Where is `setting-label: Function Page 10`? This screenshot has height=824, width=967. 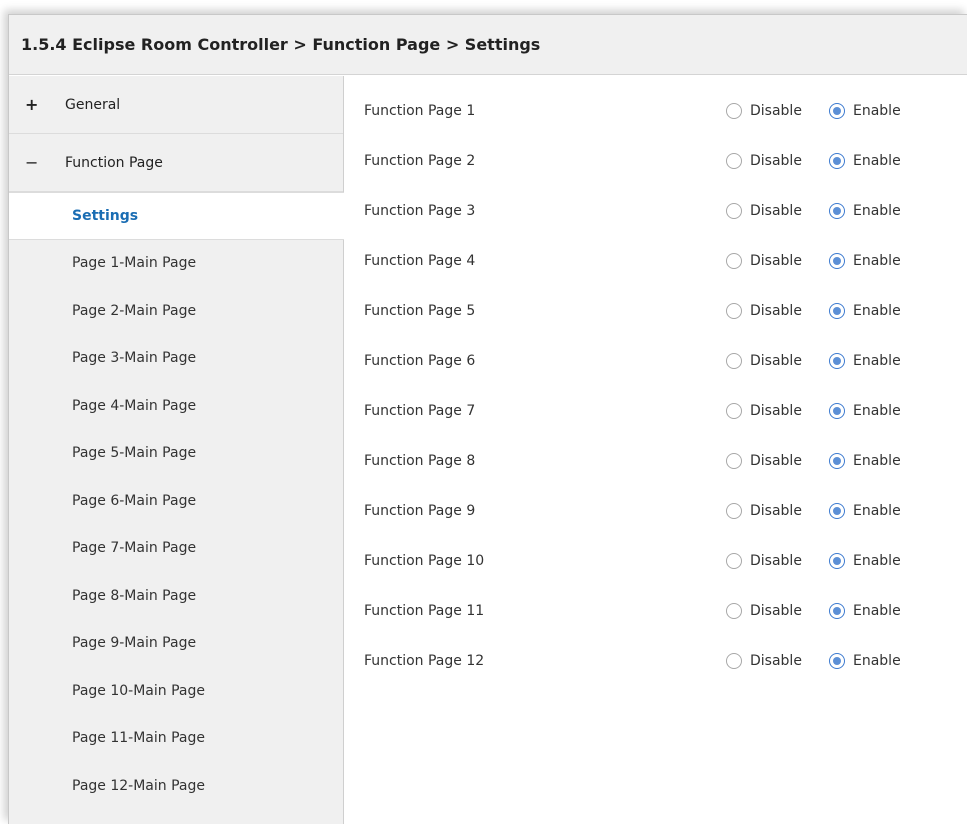
setting-label: Function Page 10 is located at coordinates (424, 561).